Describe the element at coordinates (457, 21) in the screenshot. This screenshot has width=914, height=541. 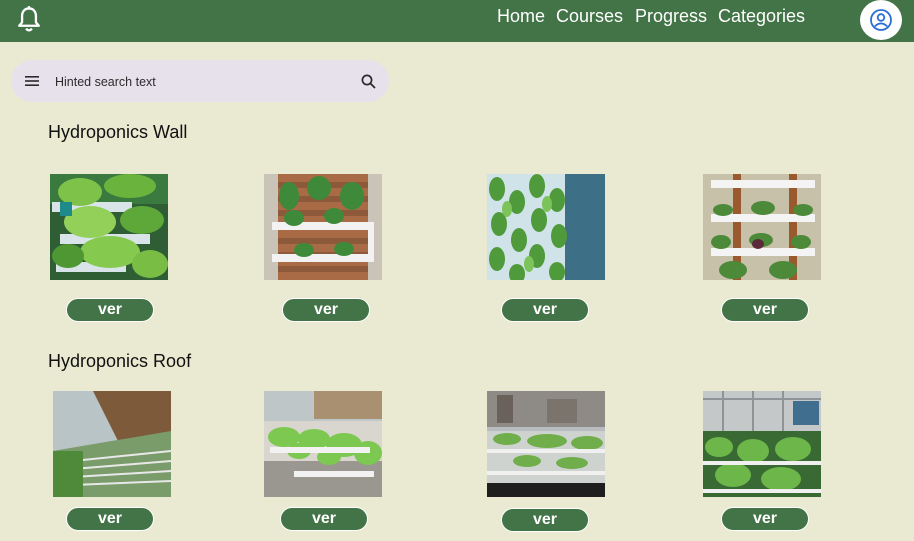
I see `top-app-bar: Home Courses Progress Categories` at that location.